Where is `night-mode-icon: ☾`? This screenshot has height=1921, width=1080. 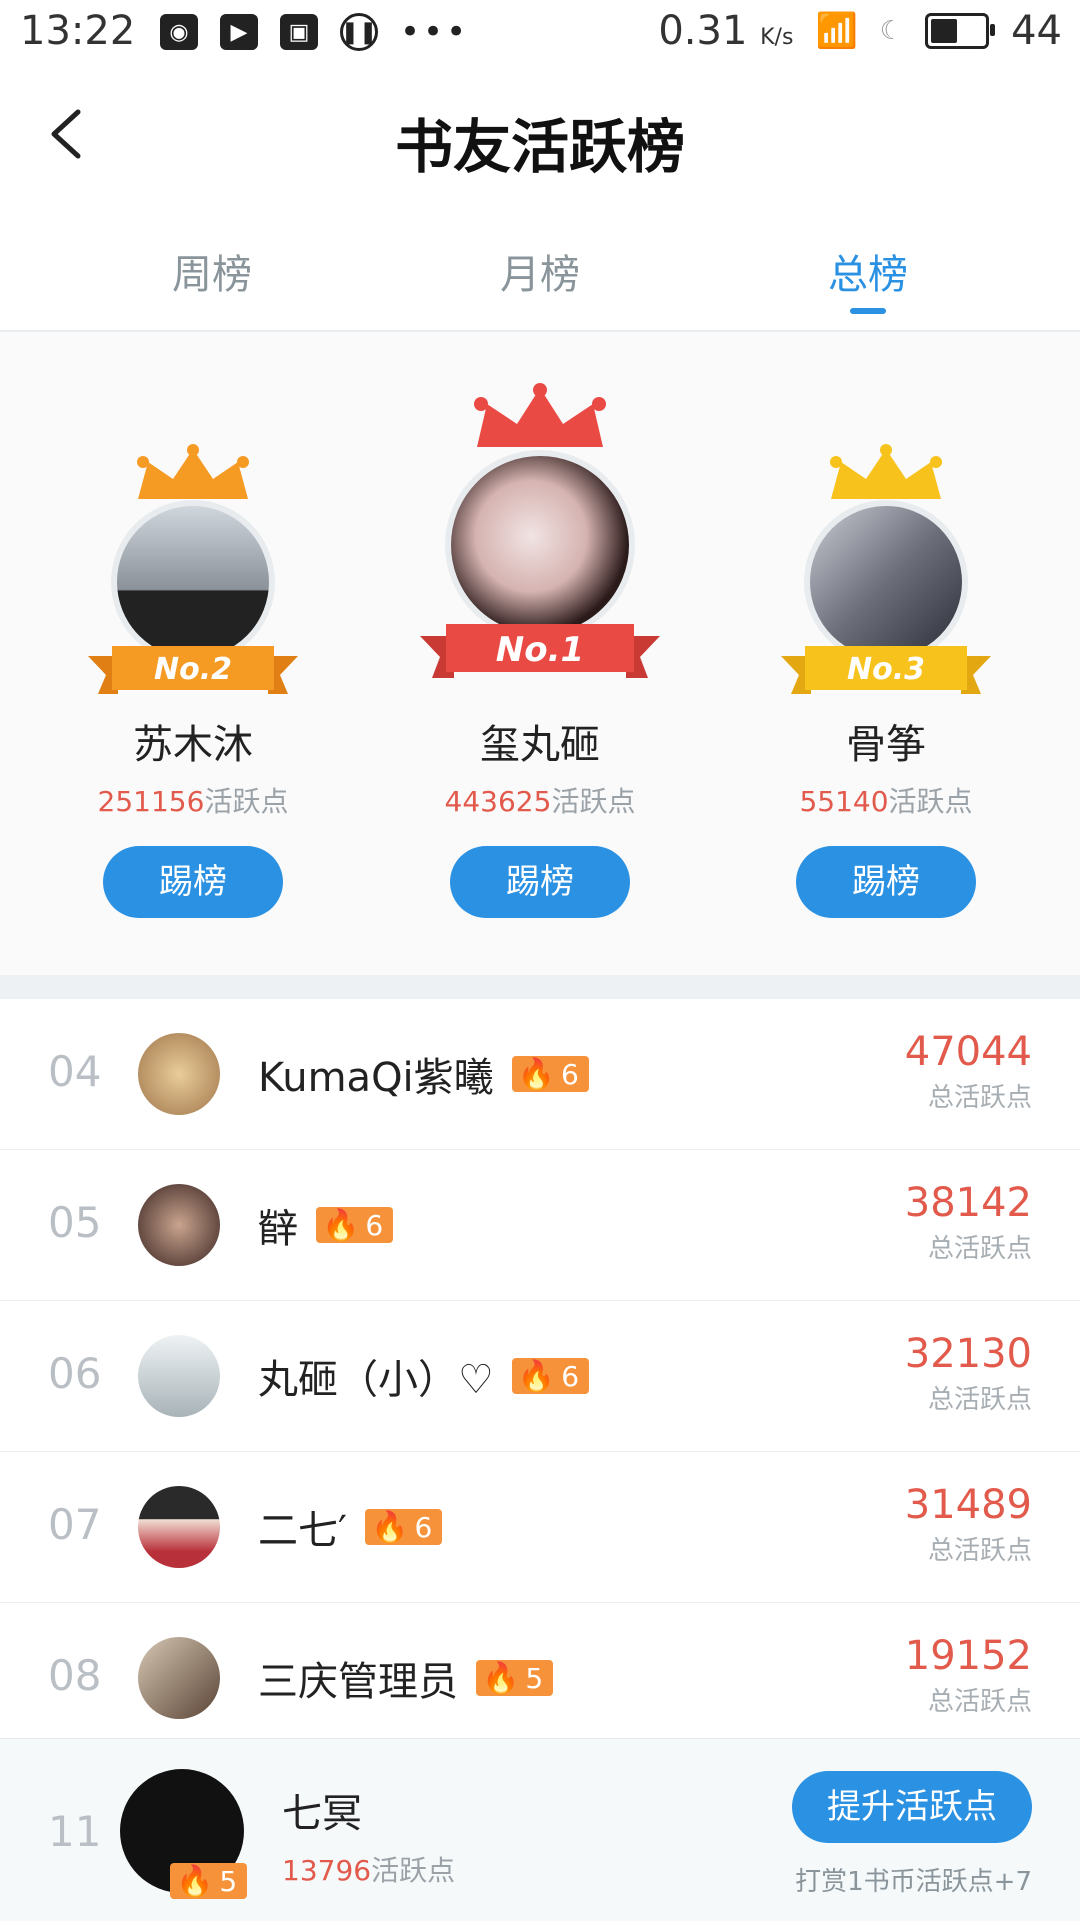
night-mode-icon: ☾ is located at coordinates (891, 31).